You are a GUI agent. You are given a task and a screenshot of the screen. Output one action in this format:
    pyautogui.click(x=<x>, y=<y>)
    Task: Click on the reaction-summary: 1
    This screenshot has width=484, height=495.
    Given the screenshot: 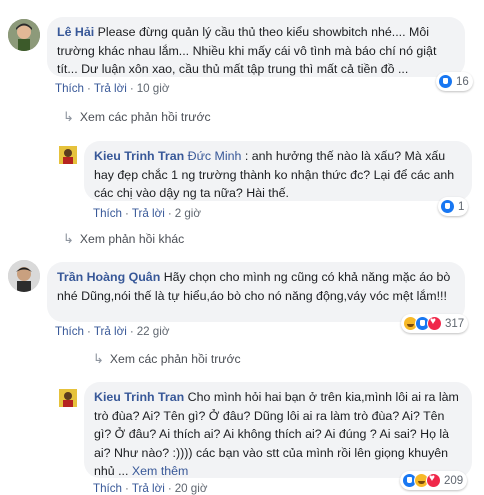 What is the action you would take?
    pyautogui.click(x=453, y=206)
    